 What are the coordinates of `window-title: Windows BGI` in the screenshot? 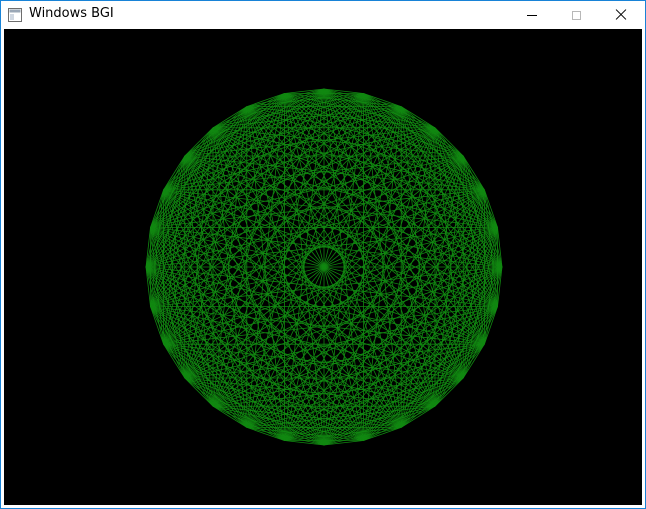 It's located at (71, 13).